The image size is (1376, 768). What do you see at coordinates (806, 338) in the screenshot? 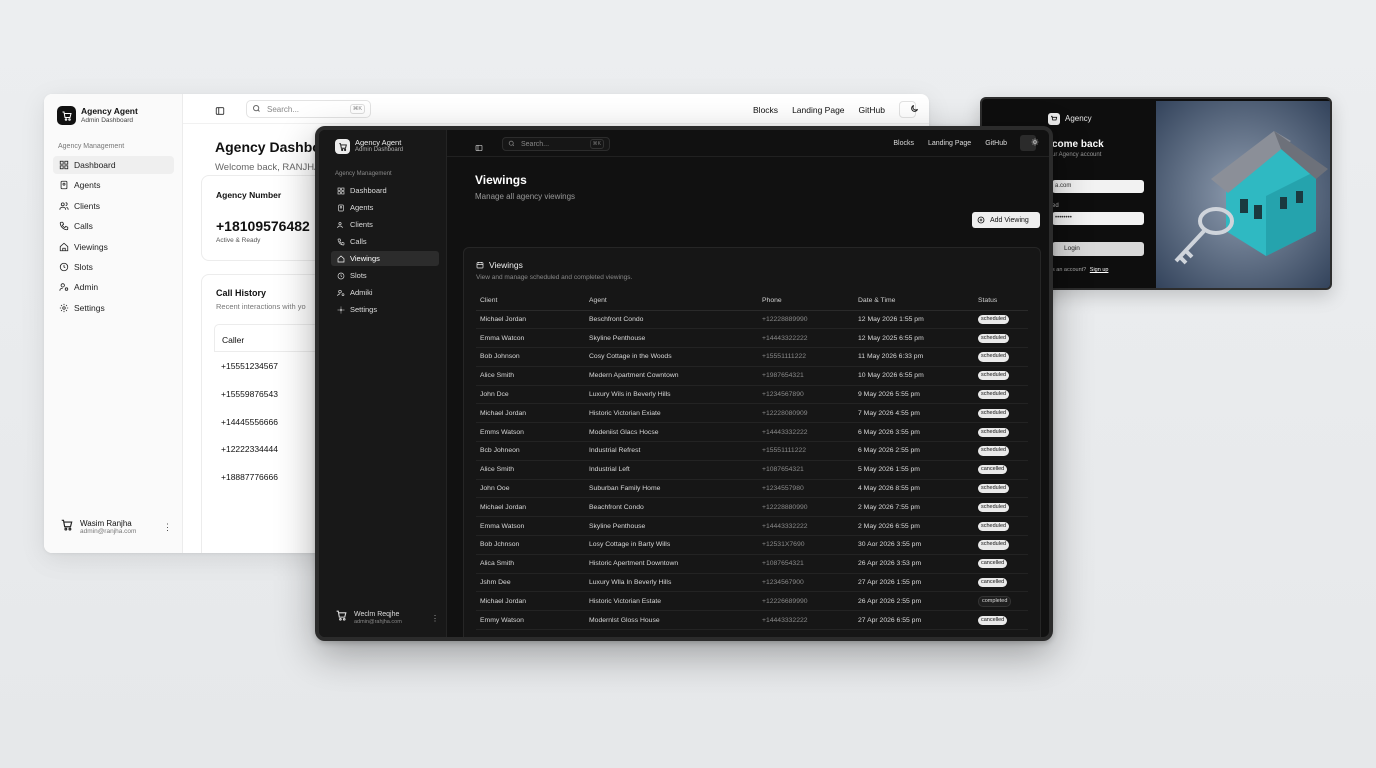
I see `phone-cell: +14443322222` at bounding box center [806, 338].